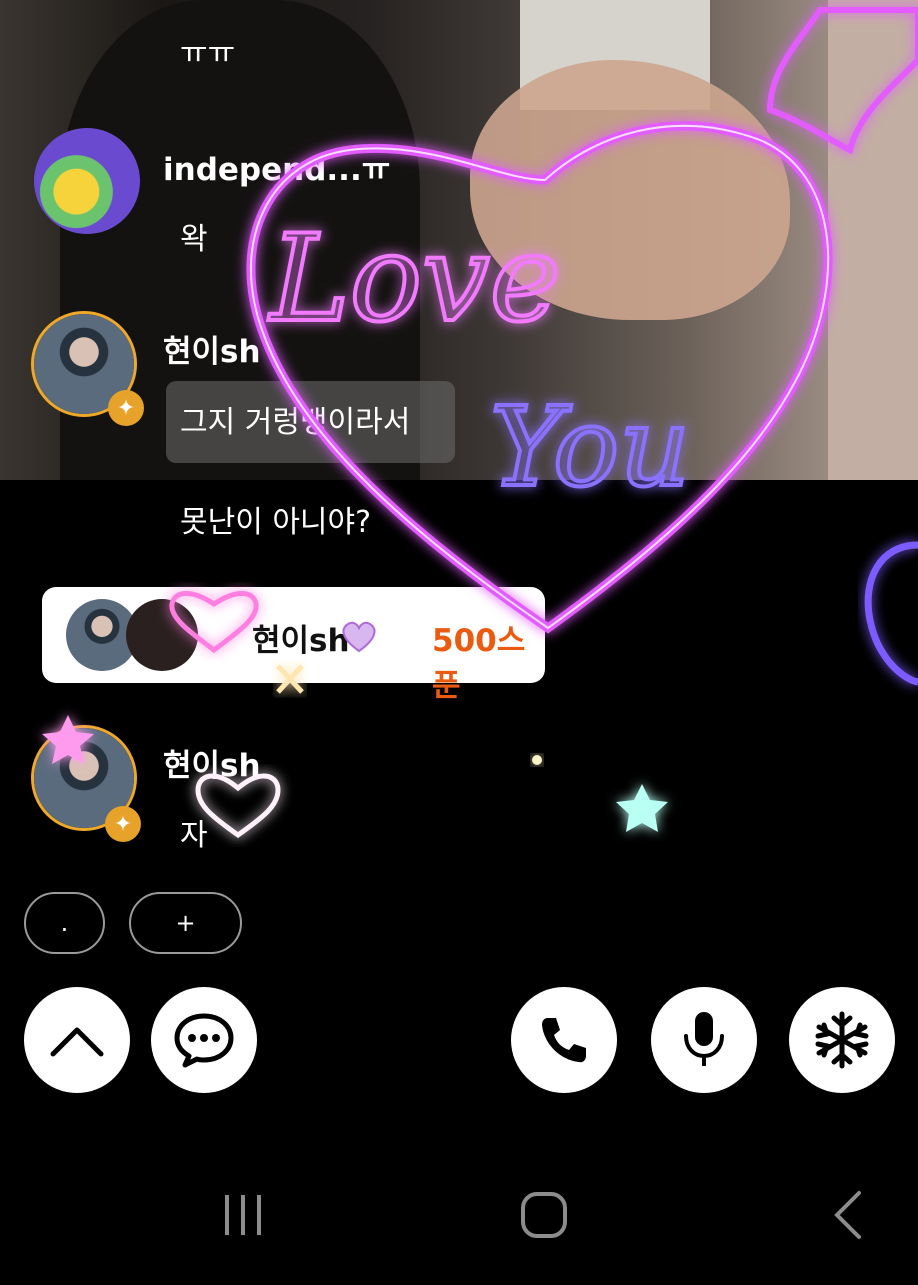 The height and width of the screenshot is (1285, 918). Describe the element at coordinates (642, 808) in the screenshot. I see `star-icon` at that location.